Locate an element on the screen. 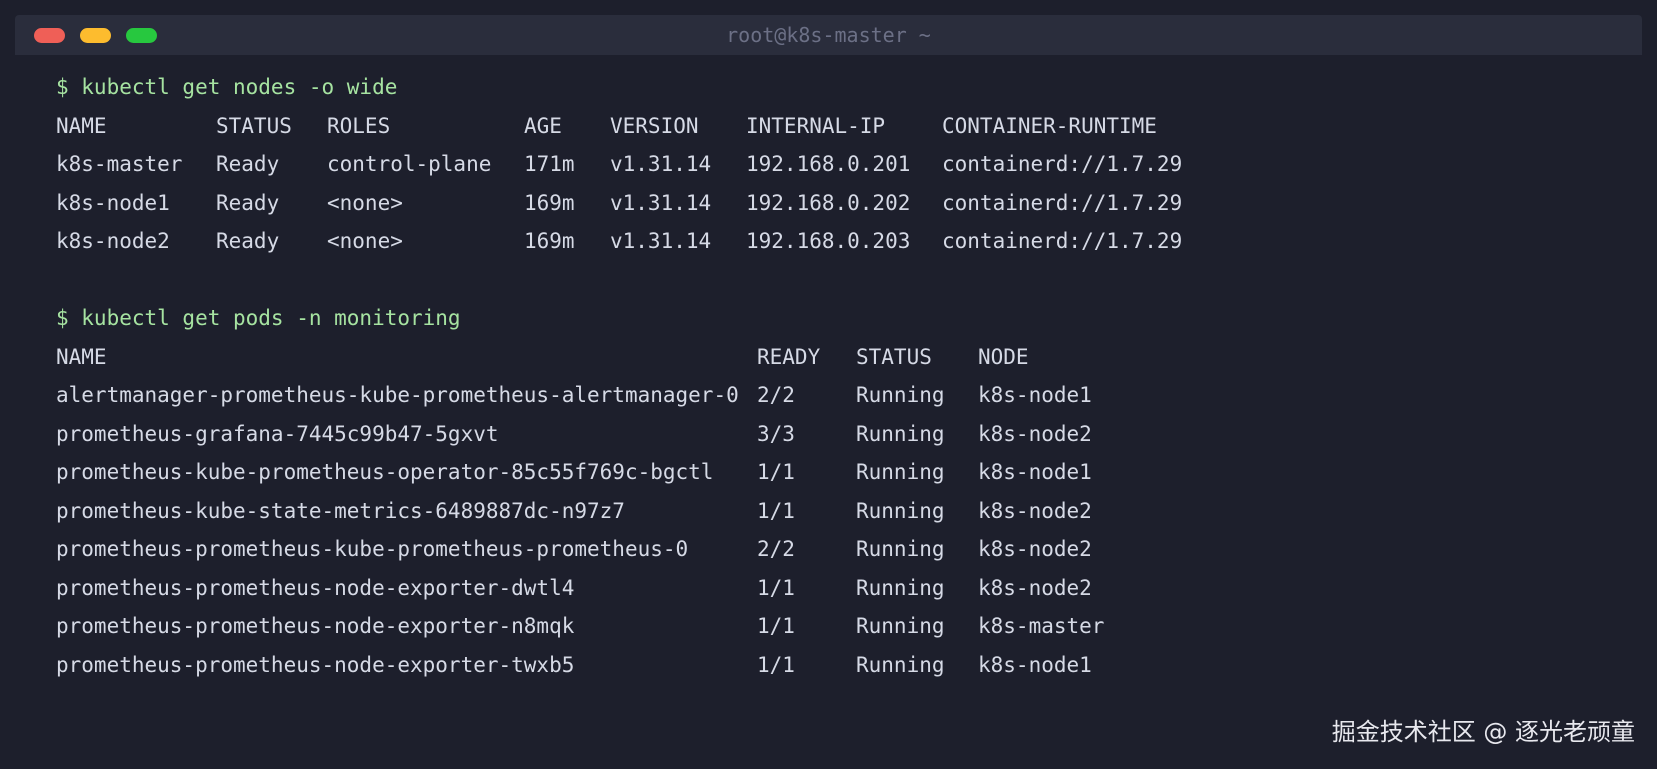 Image resolution: width=1657 pixels, height=769 pixels. pod-node: k8s-master is located at coordinates (1041, 626).